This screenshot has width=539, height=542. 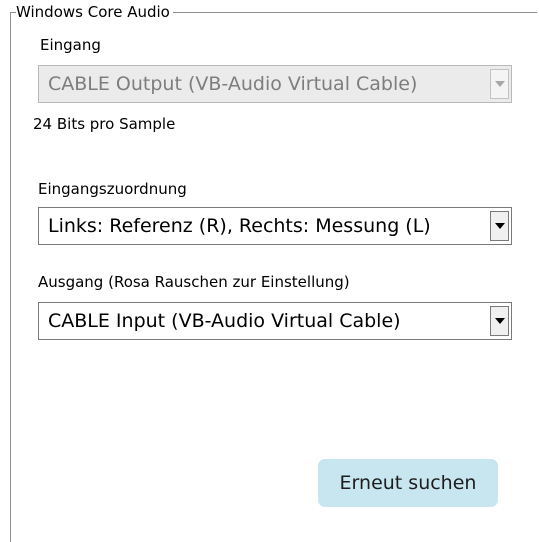 I want to click on input-device-dropdown: CABLE Output (VB-Audio Virtual Cable), so click(x=275, y=84).